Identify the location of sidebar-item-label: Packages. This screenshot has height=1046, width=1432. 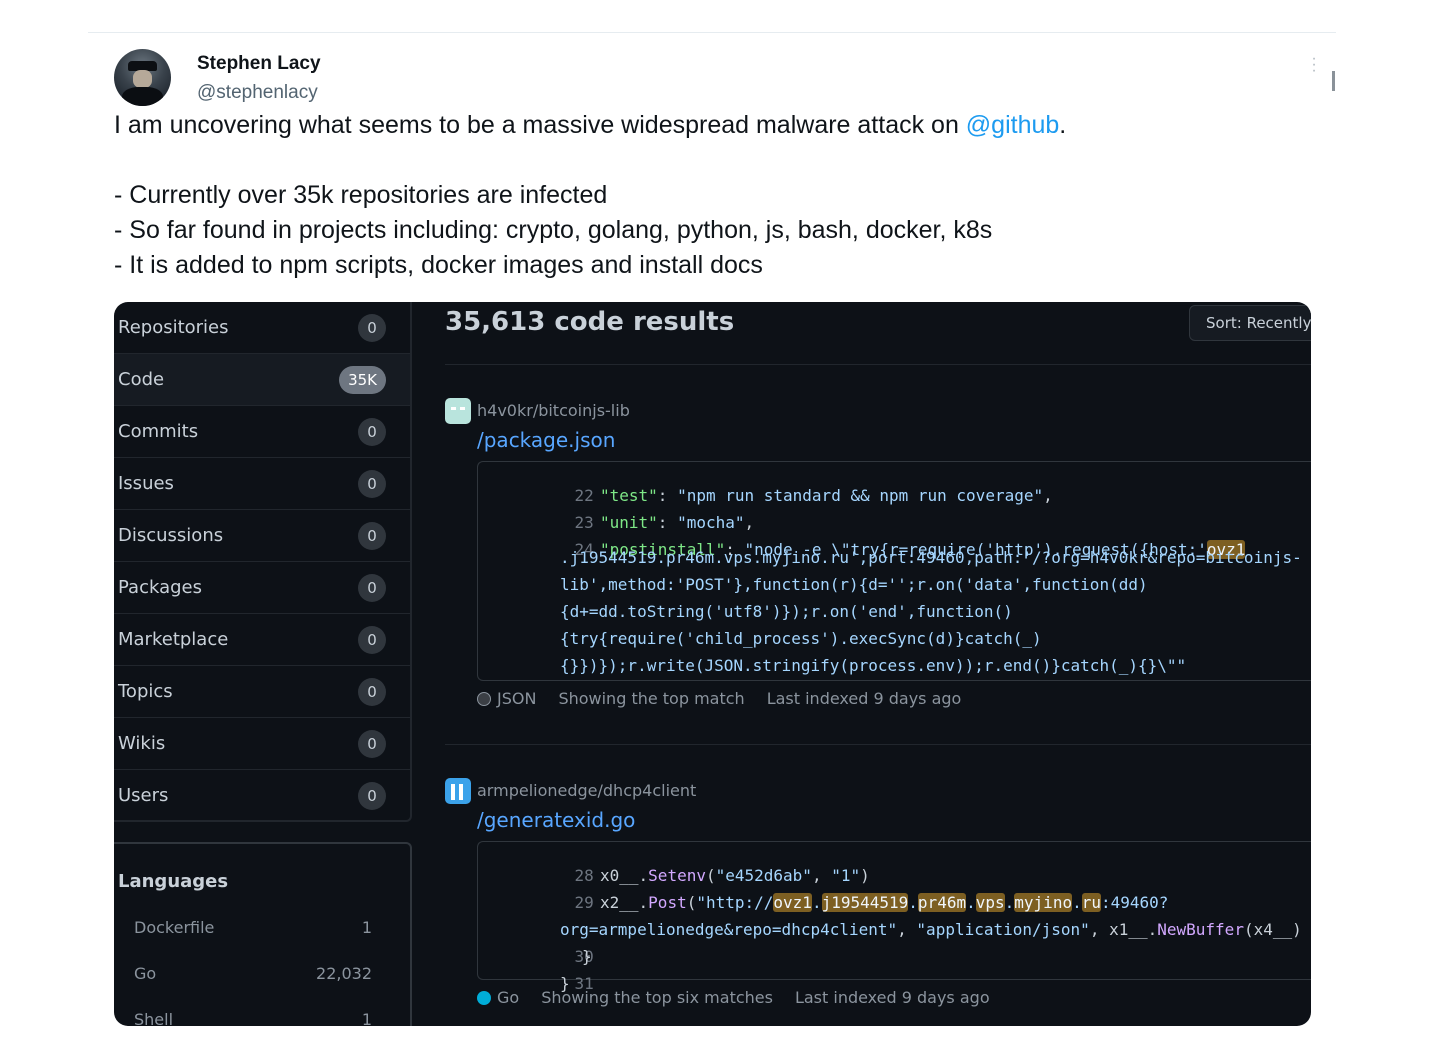
(160, 587).